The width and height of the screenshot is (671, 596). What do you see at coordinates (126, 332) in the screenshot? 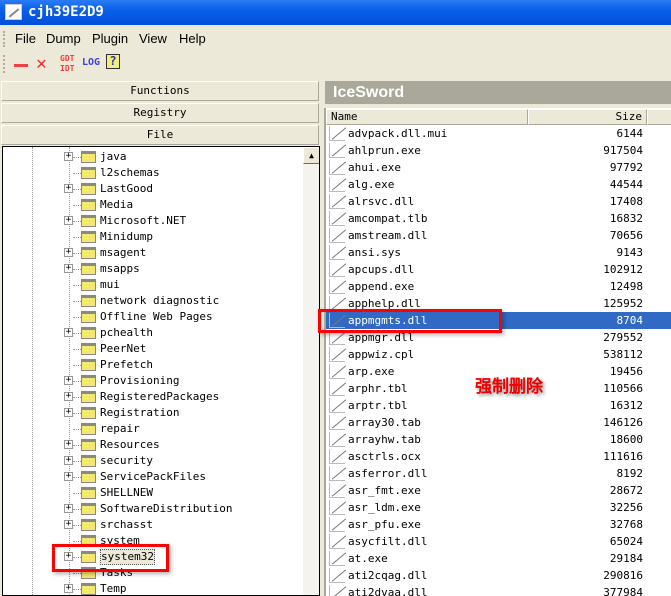
I see `tree-item-label: pchealth` at bounding box center [126, 332].